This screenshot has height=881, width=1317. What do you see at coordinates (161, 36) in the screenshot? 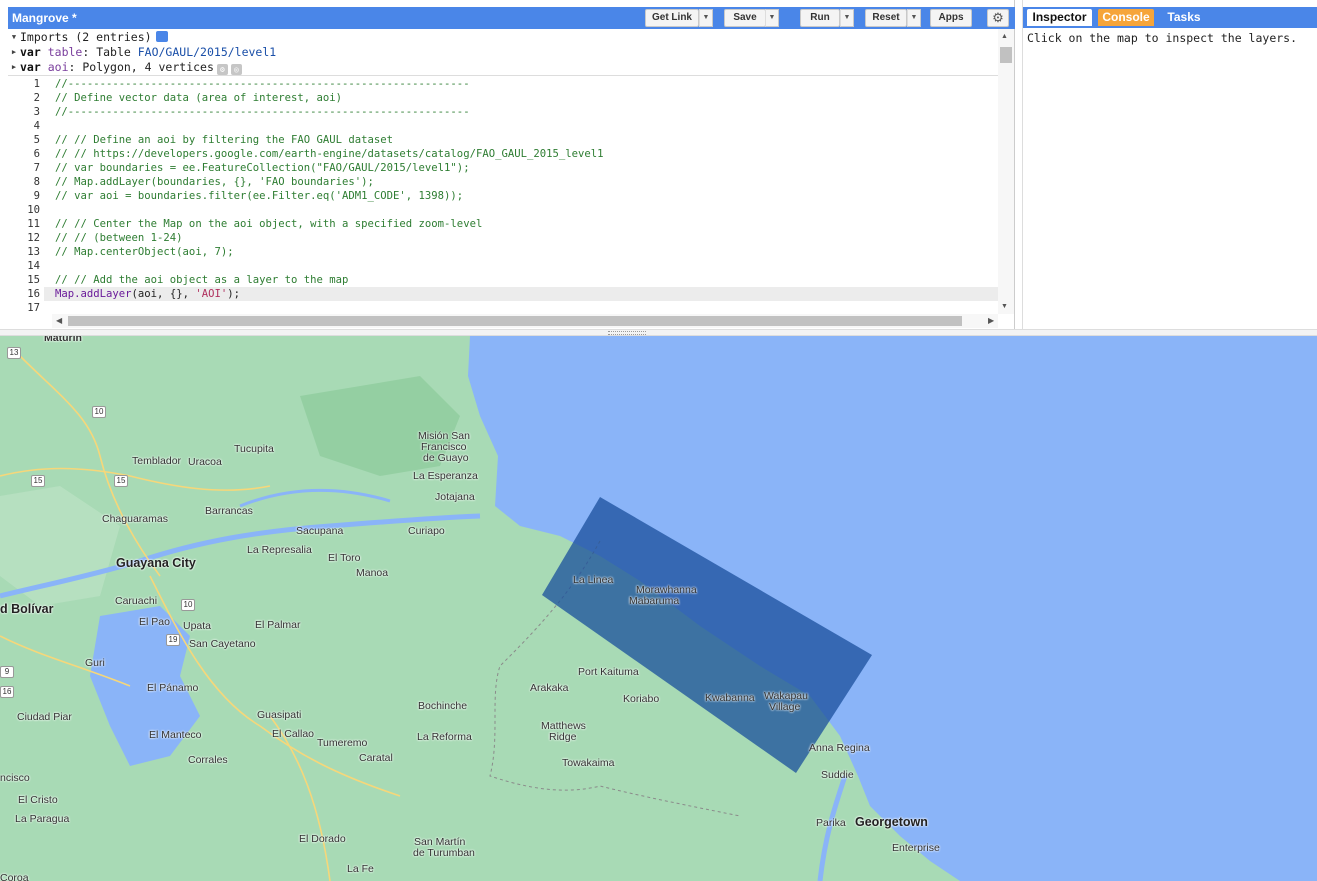
I see `show-script-list-icon` at bounding box center [161, 36].